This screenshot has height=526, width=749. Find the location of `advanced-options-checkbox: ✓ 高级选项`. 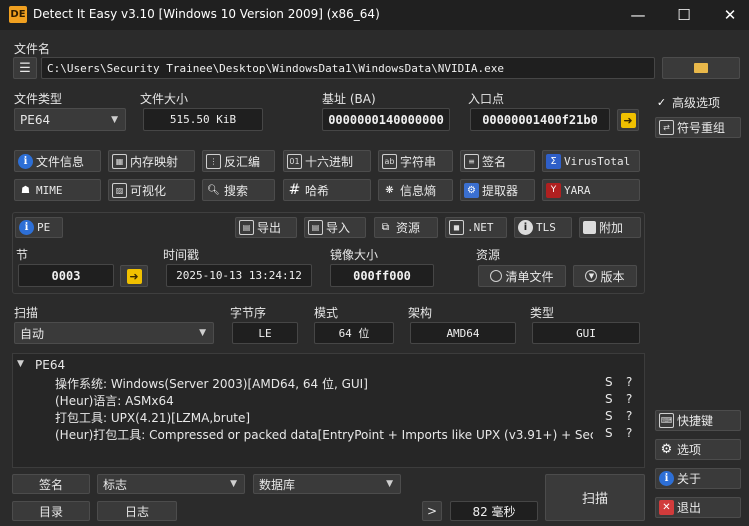

advanced-options-checkbox: ✓ 高级选项 is located at coordinates (687, 102).